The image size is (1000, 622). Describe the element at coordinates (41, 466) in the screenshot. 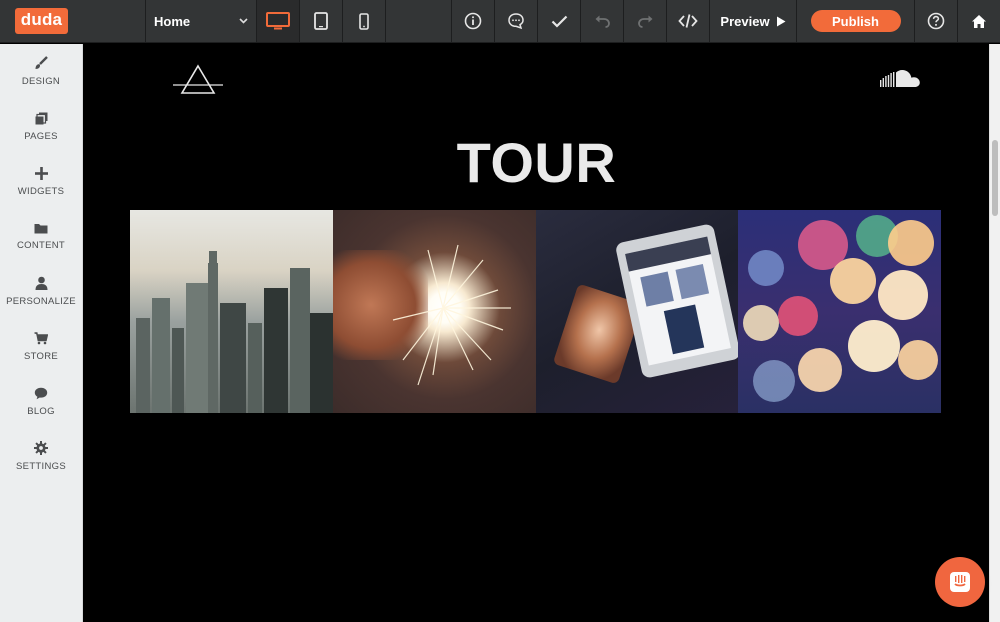

I see `sidebar-item-label: SETTINGS` at that location.